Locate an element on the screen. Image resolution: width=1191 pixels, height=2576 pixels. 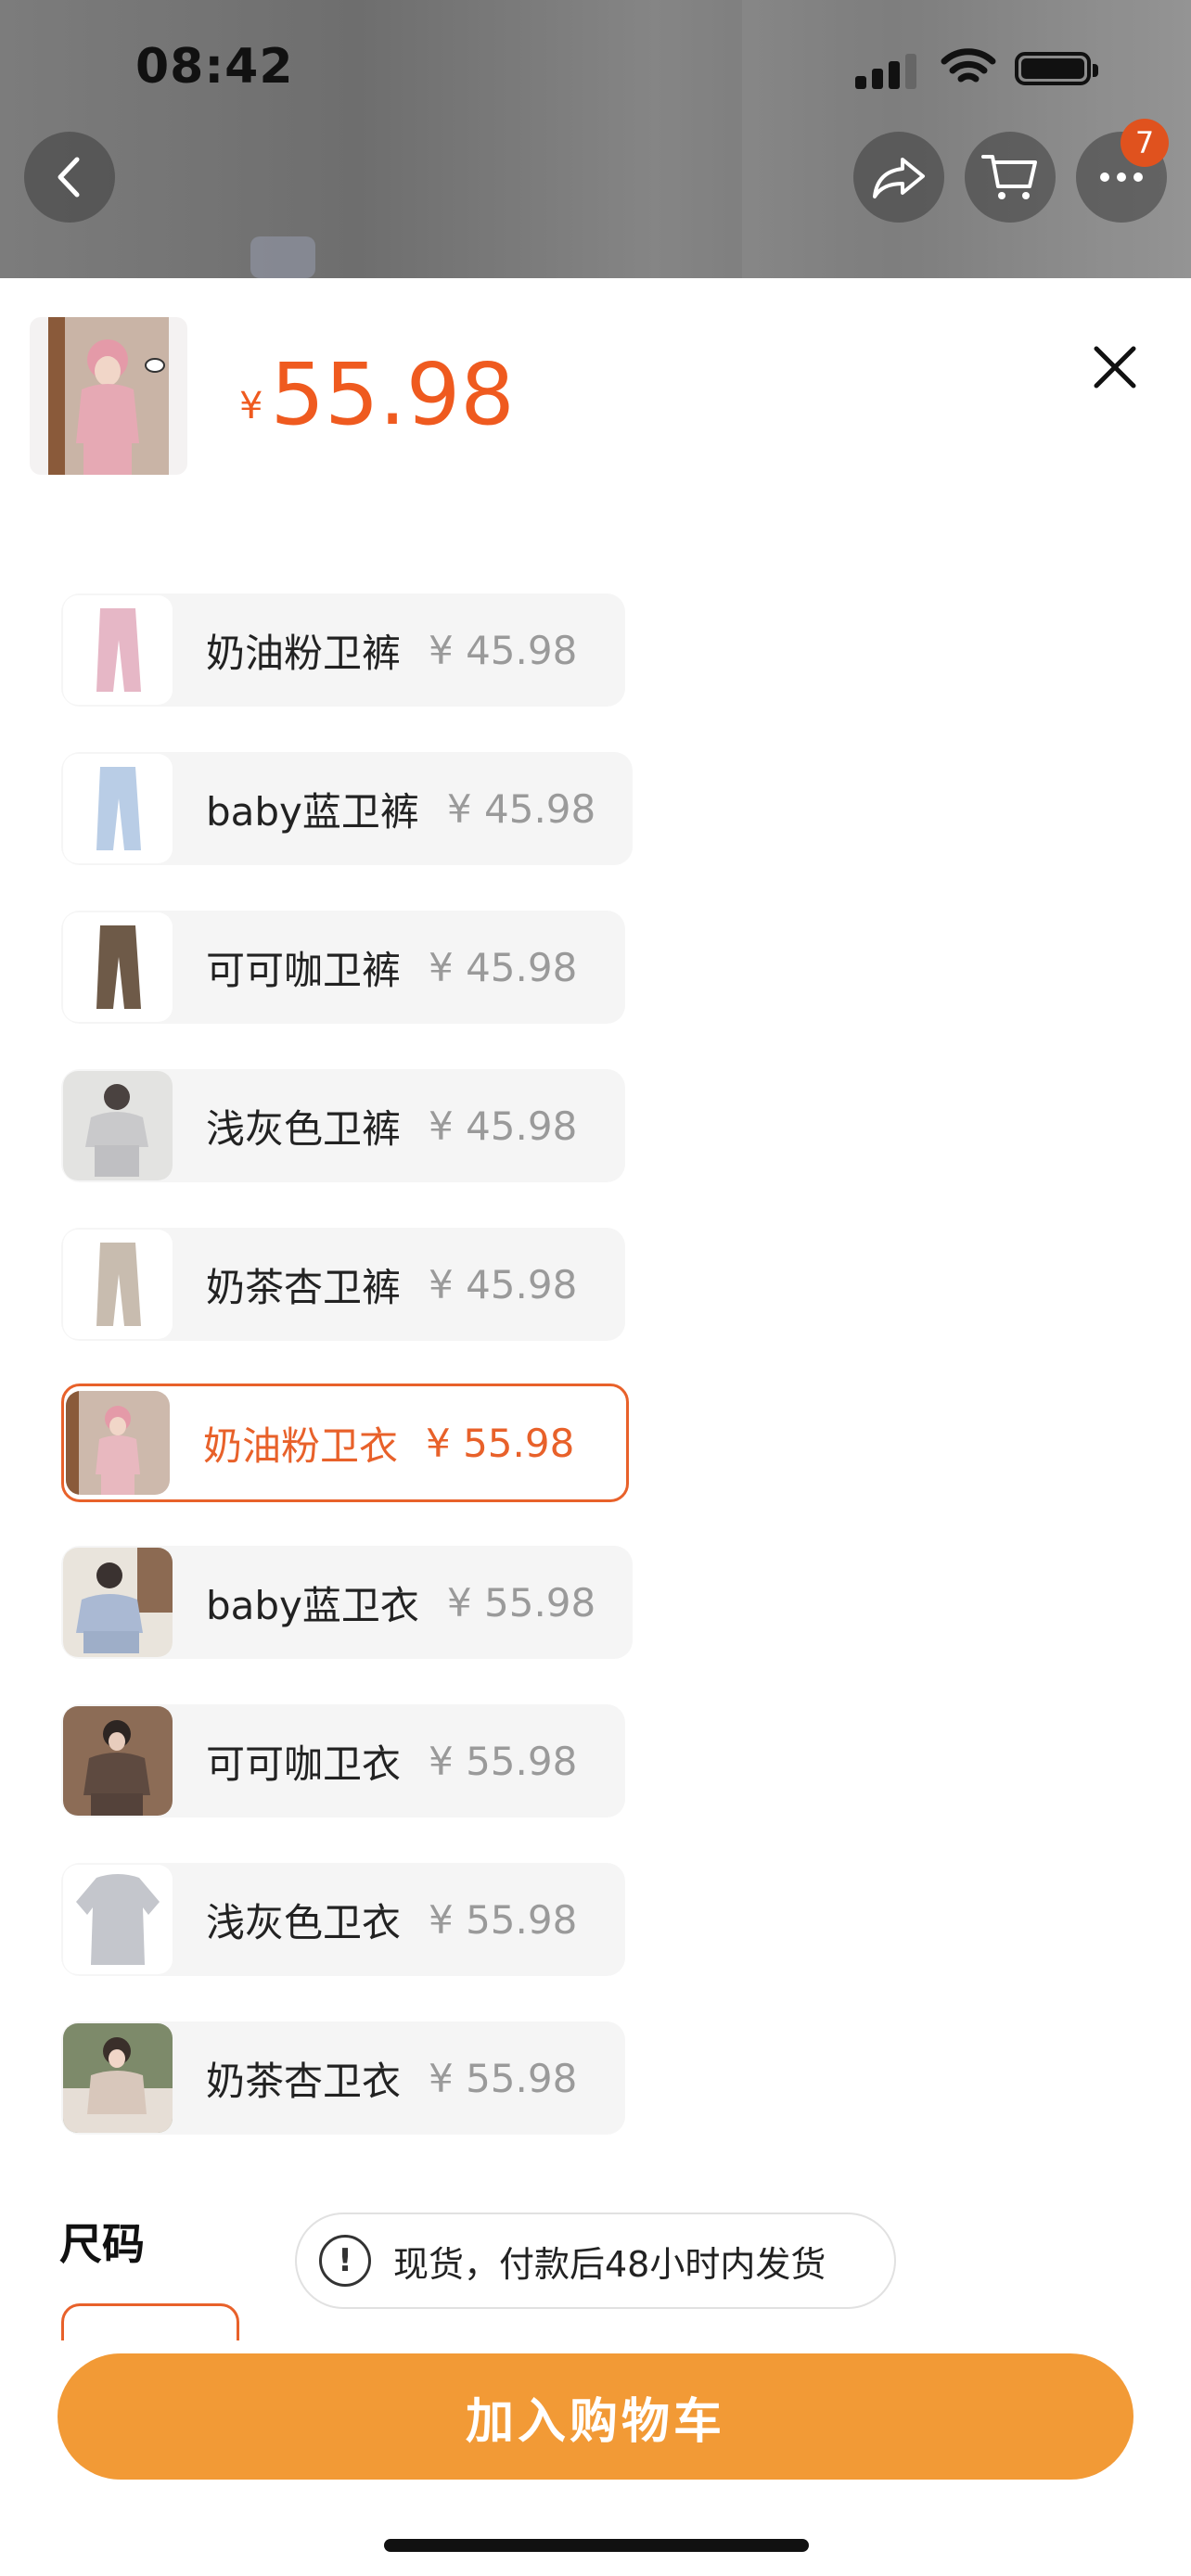
selected-price: ¥55.98 is located at coordinates (377, 395).